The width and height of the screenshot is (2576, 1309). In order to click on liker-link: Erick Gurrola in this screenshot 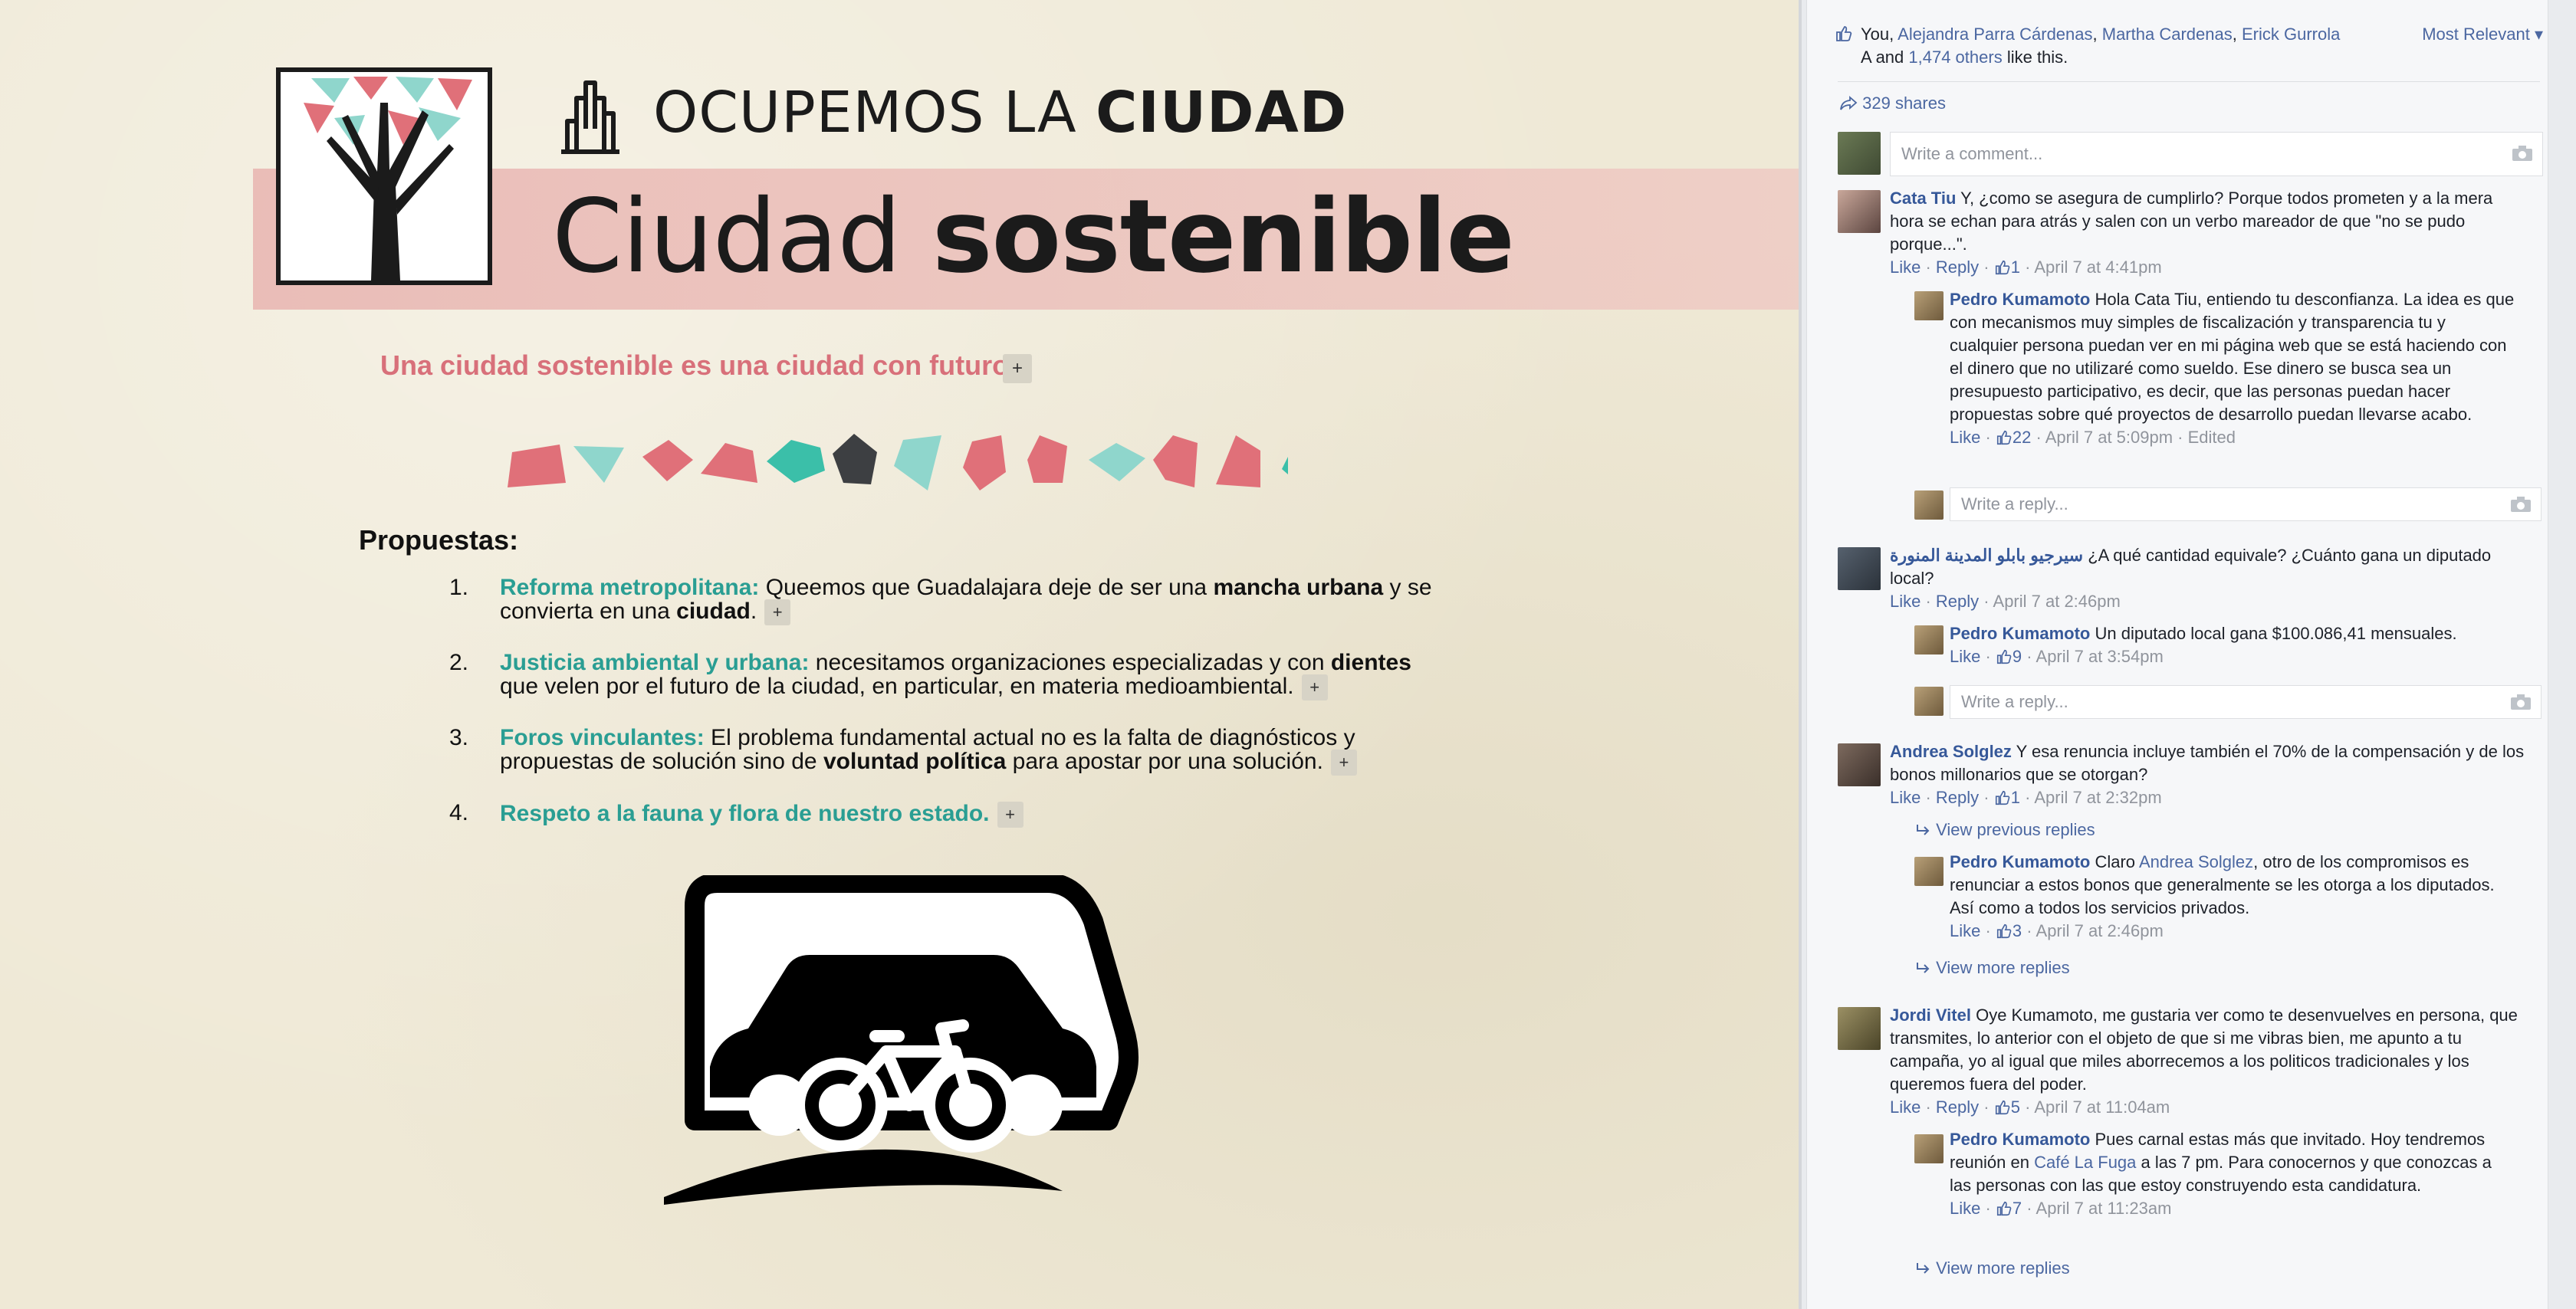, I will do `click(2291, 35)`.